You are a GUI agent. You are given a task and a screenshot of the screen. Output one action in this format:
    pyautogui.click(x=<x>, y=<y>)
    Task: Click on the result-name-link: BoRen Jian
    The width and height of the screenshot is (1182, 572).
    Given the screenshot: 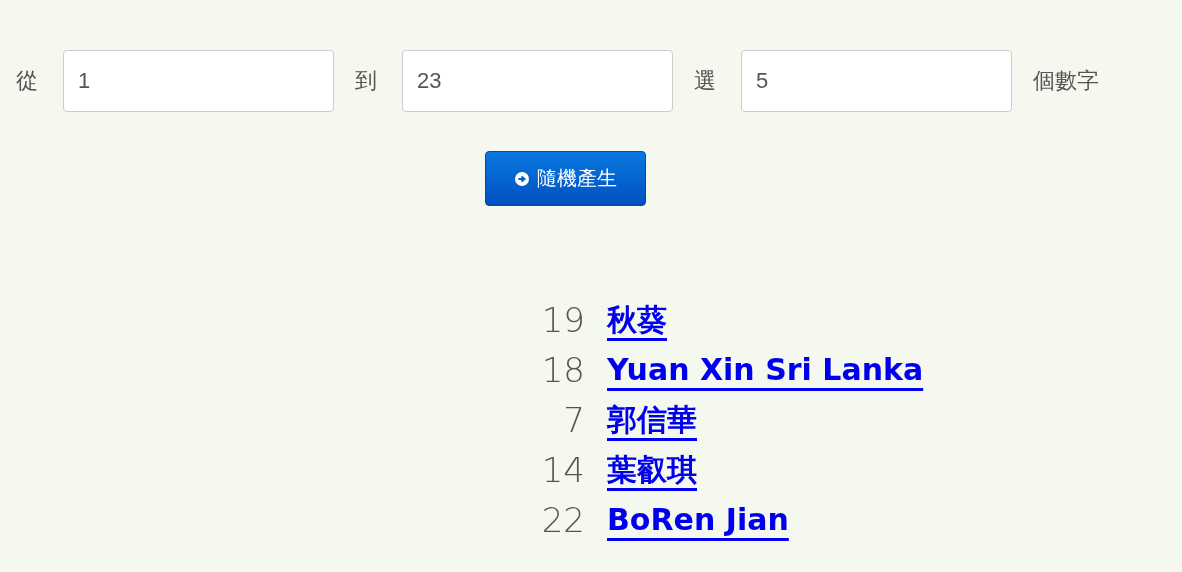 What is the action you would take?
    pyautogui.click(x=698, y=520)
    